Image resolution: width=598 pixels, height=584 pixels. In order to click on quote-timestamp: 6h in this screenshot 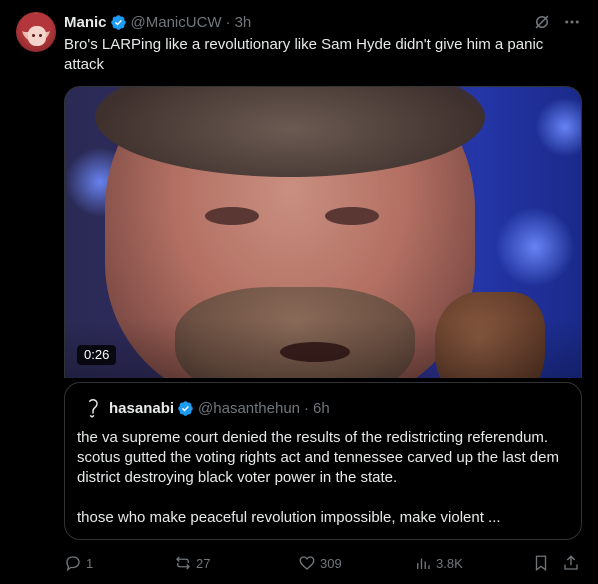, I will do `click(321, 408)`.